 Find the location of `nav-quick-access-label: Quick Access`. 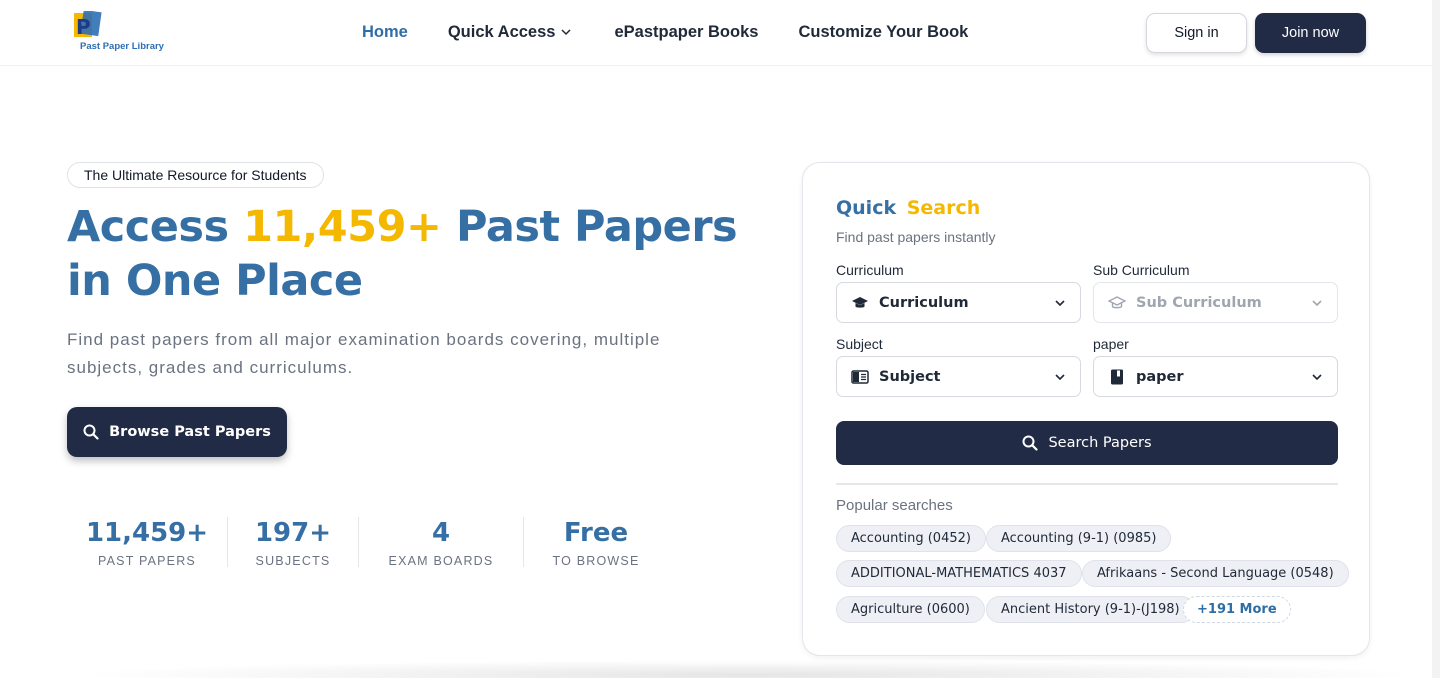

nav-quick-access-label: Quick Access is located at coordinates (501, 31).